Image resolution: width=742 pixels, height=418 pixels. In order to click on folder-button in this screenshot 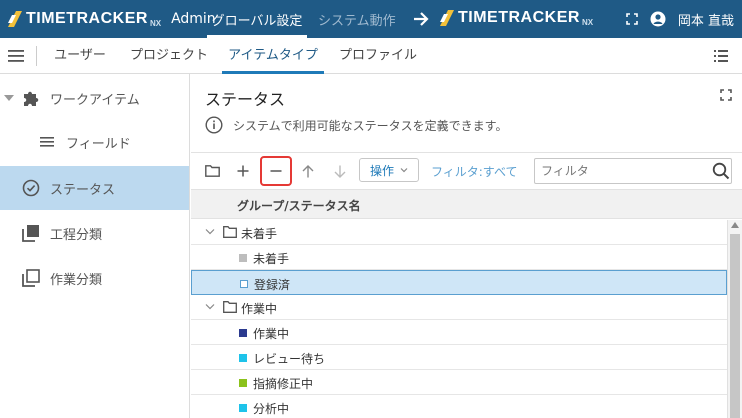, I will do `click(212, 171)`.